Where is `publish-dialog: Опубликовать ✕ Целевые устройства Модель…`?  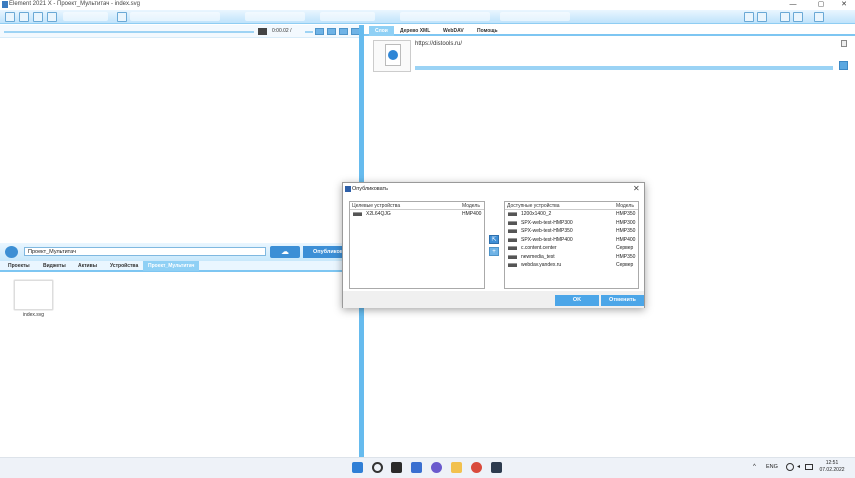 publish-dialog: Опубликовать ✕ Целевые устройства Модель… is located at coordinates (493, 245).